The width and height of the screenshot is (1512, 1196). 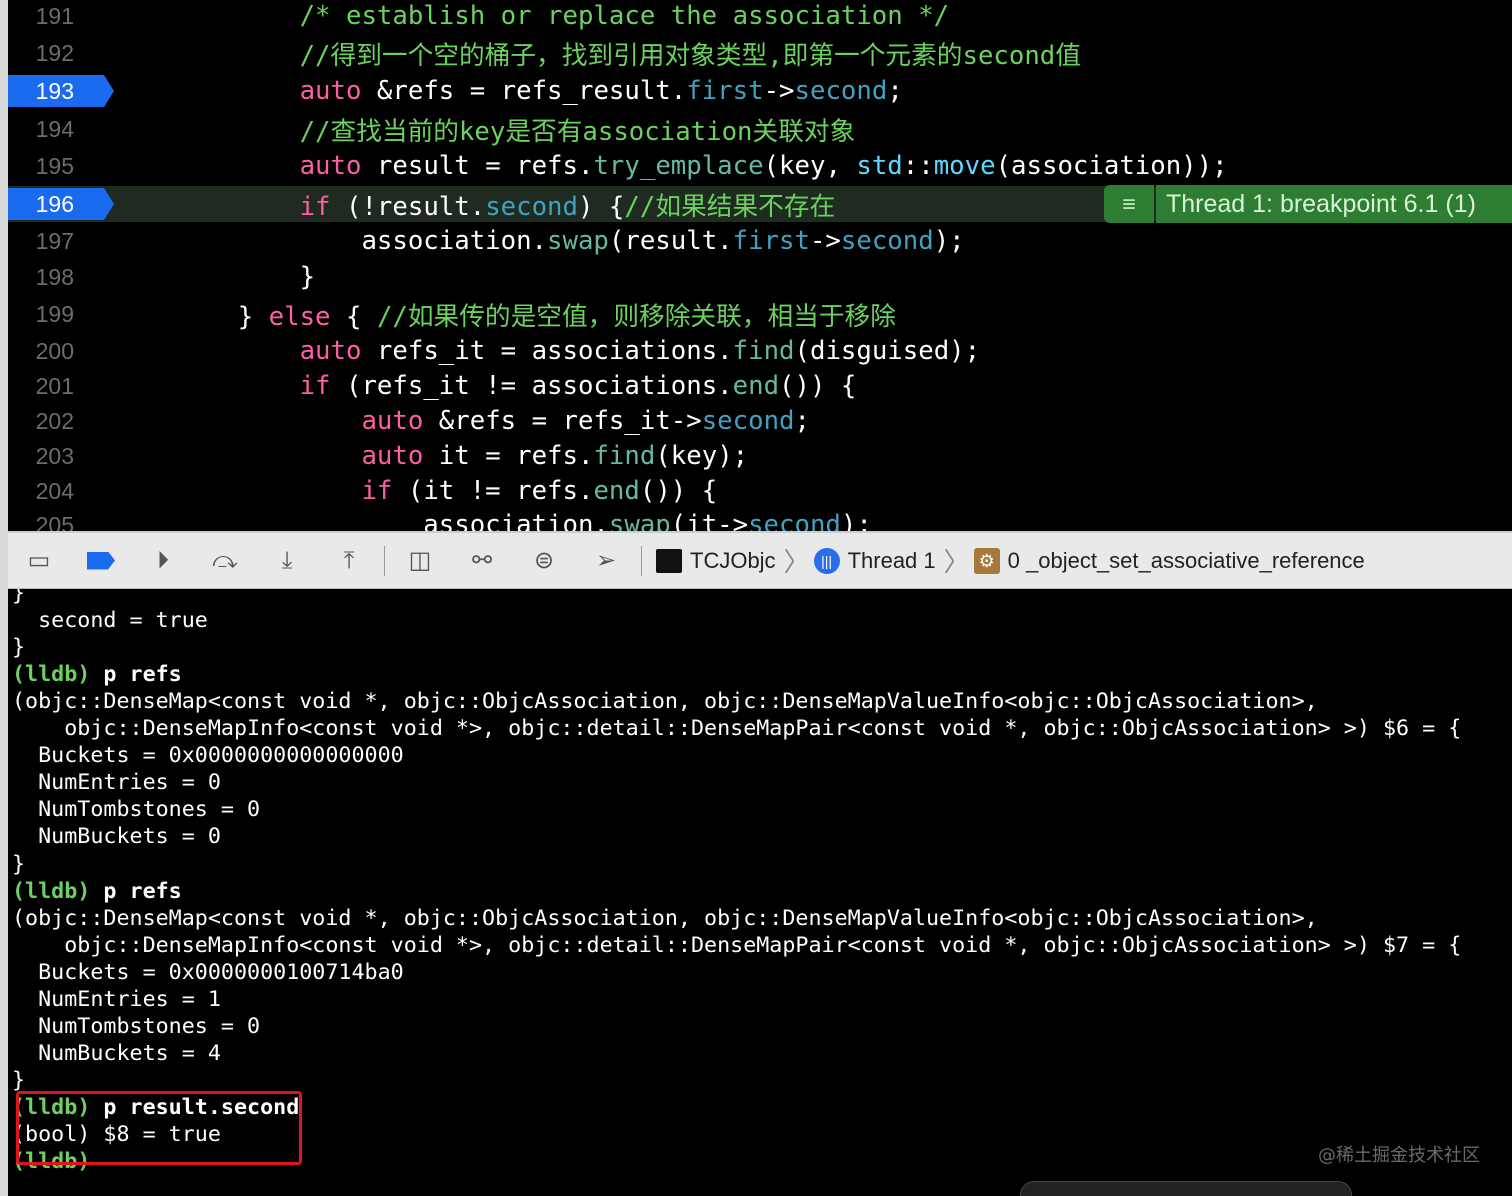 I want to click on line-number: 192, so click(x=56, y=53).